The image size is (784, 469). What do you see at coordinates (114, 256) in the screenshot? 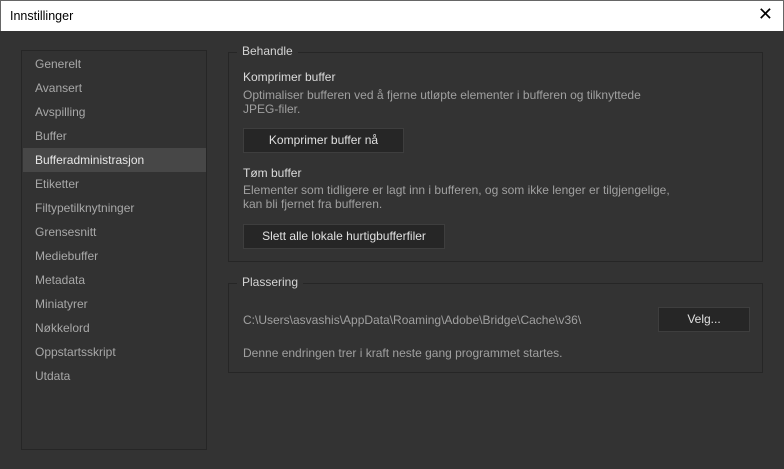
I see `sidebar-item-mediebuffer: Mediebuffer` at bounding box center [114, 256].